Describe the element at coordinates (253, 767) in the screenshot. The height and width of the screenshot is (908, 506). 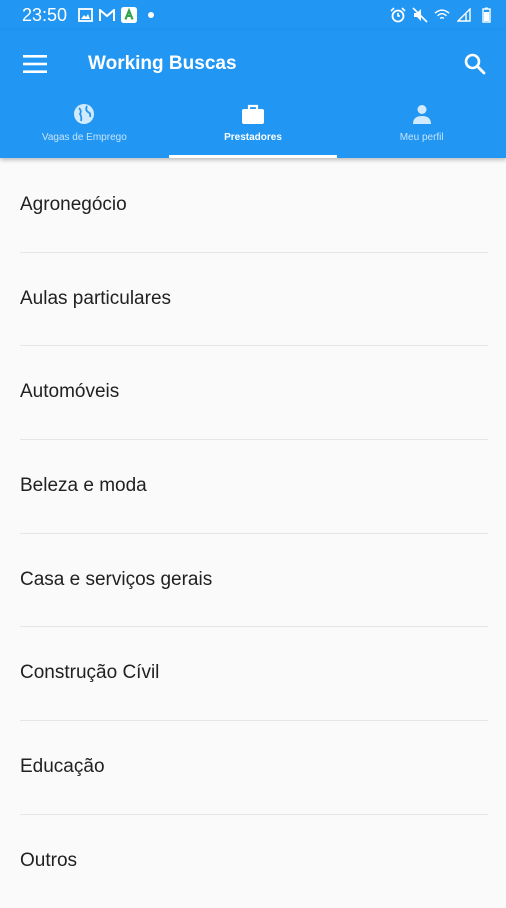
I see `category-item: Educação` at that location.